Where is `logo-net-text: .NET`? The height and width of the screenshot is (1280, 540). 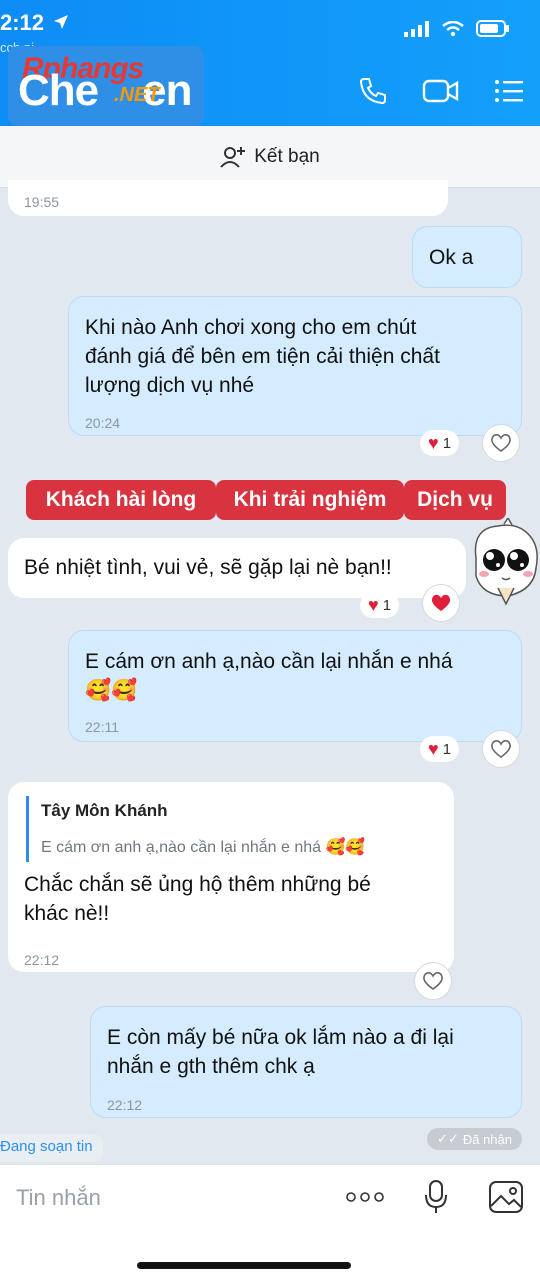
logo-net-text: .NET is located at coordinates (137, 95).